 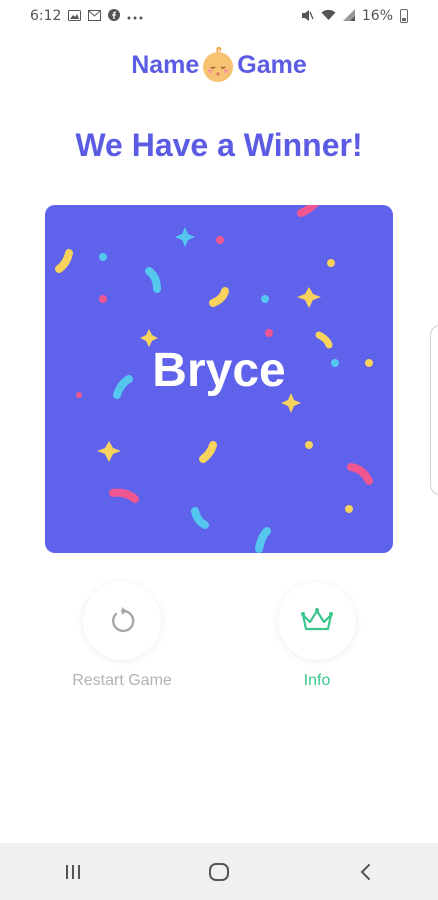 I want to click on info-label: Info, so click(x=317, y=681).